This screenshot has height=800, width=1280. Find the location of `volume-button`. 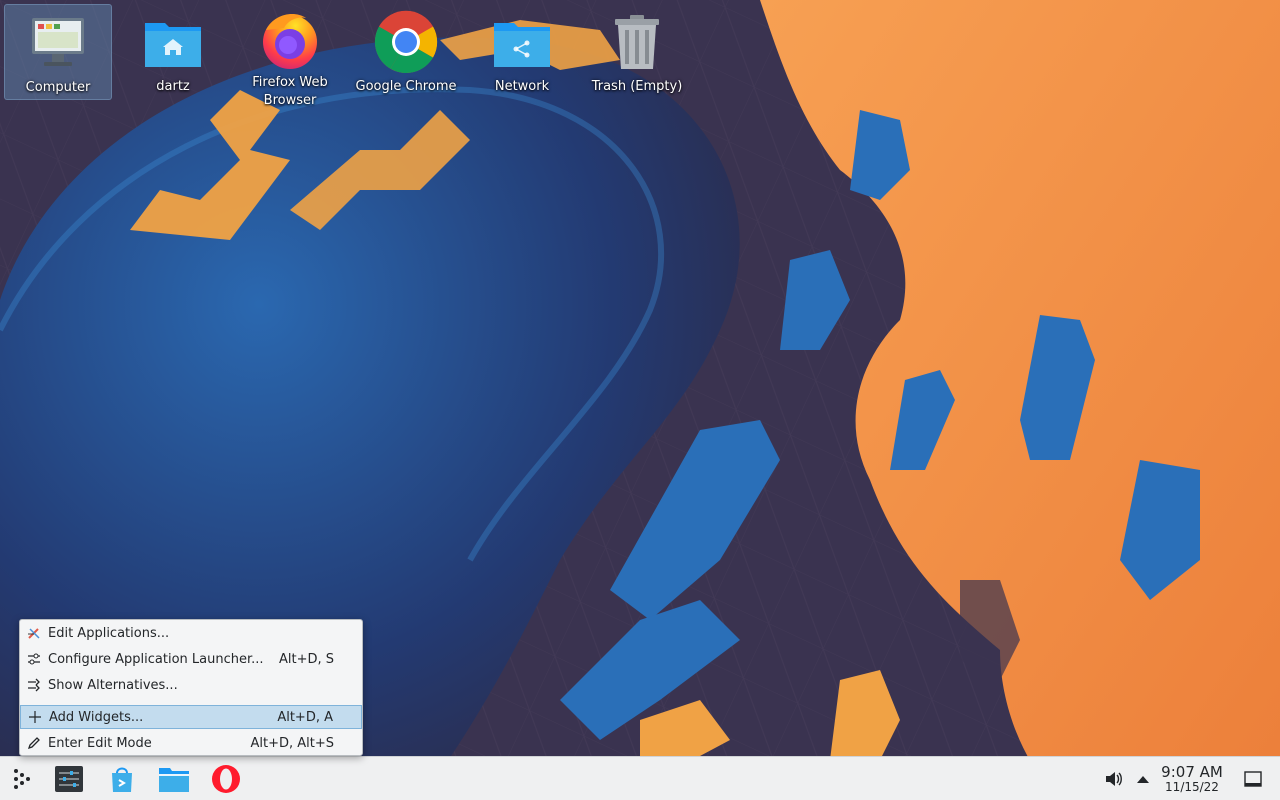

volume-button is located at coordinates (1114, 779).